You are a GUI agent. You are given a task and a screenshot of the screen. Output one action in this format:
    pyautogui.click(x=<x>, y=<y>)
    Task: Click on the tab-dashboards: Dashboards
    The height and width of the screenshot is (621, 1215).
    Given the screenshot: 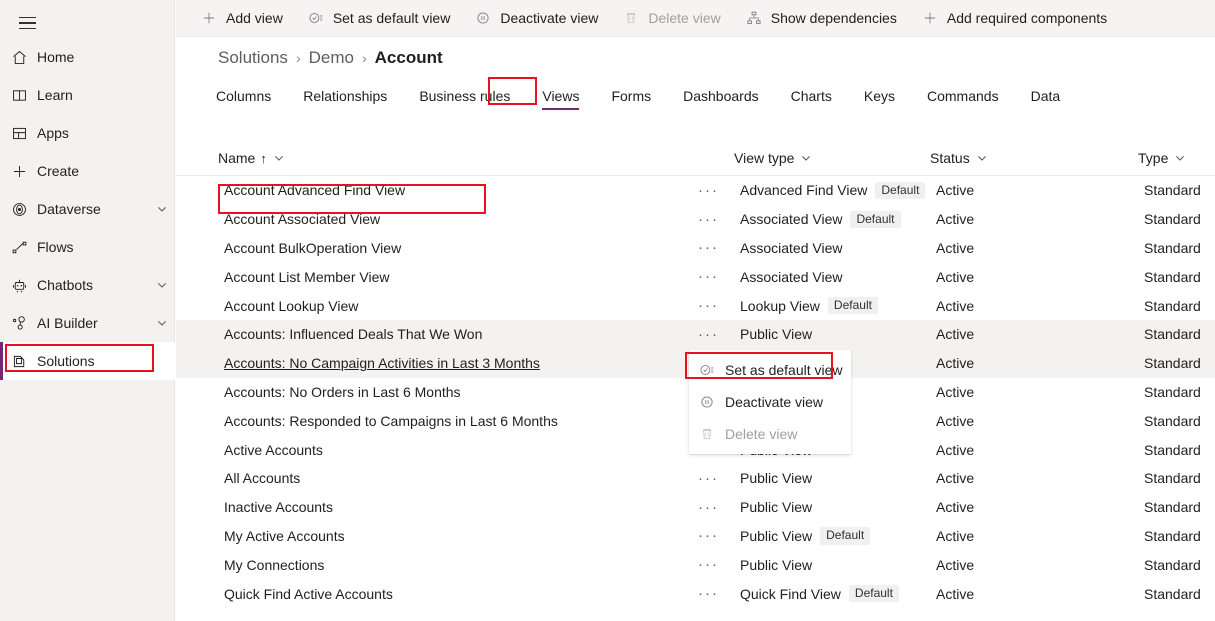 What is the action you would take?
    pyautogui.click(x=721, y=98)
    